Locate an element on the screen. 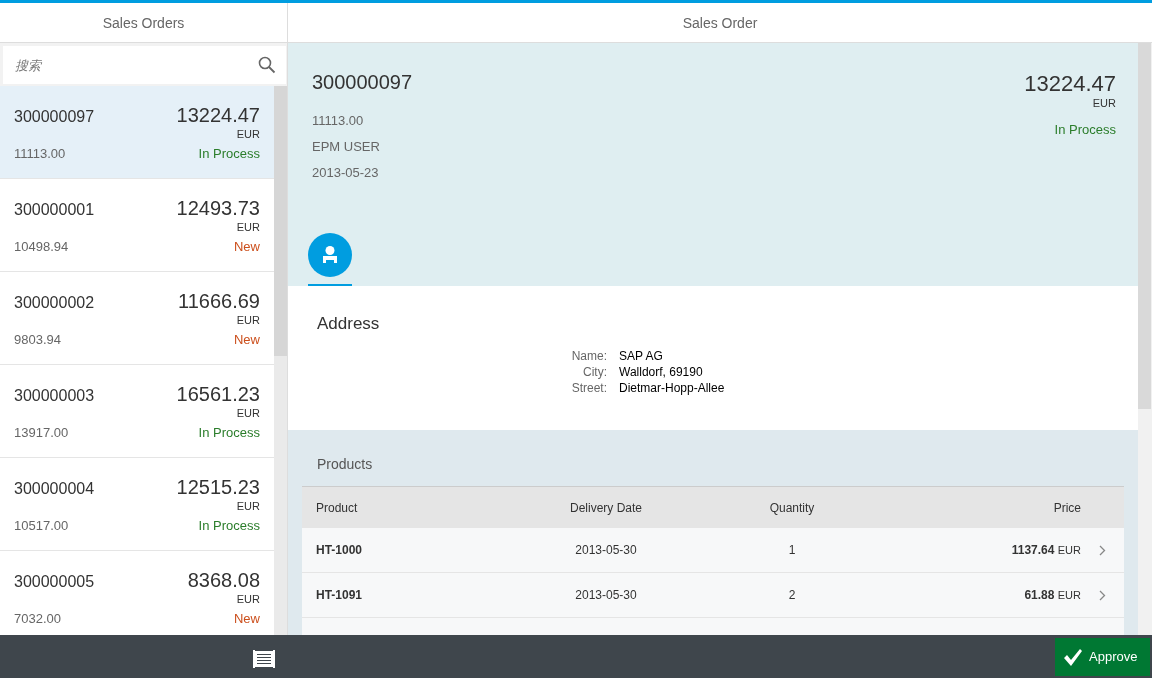  table-cell-text: 2 is located at coordinates (792, 595).